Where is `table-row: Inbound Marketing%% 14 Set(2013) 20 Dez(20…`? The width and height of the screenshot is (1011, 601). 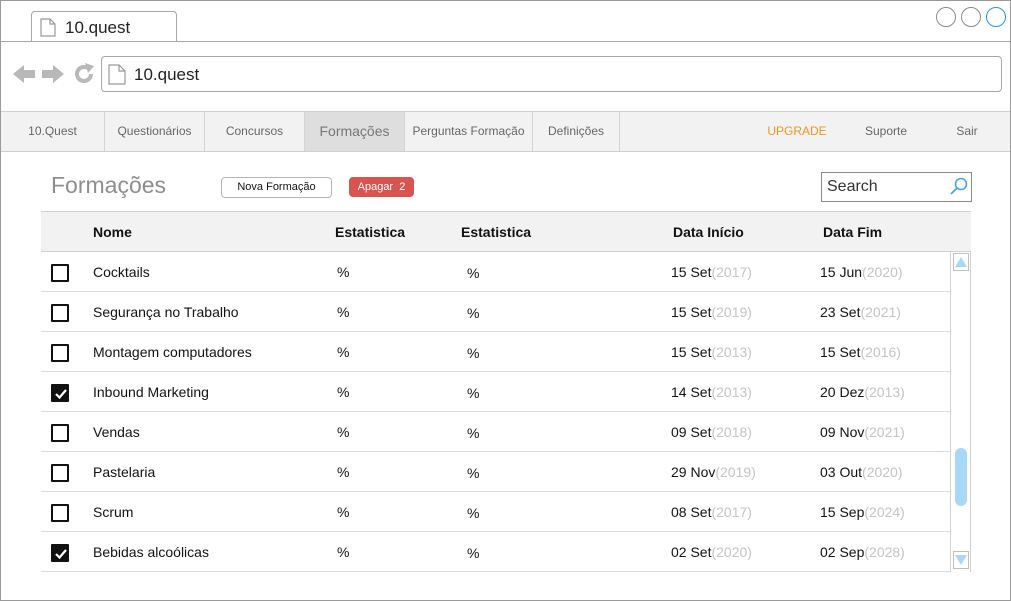 table-row: Inbound Marketing%% 14 Set(2013) 20 Dez(20… is located at coordinates (495, 392).